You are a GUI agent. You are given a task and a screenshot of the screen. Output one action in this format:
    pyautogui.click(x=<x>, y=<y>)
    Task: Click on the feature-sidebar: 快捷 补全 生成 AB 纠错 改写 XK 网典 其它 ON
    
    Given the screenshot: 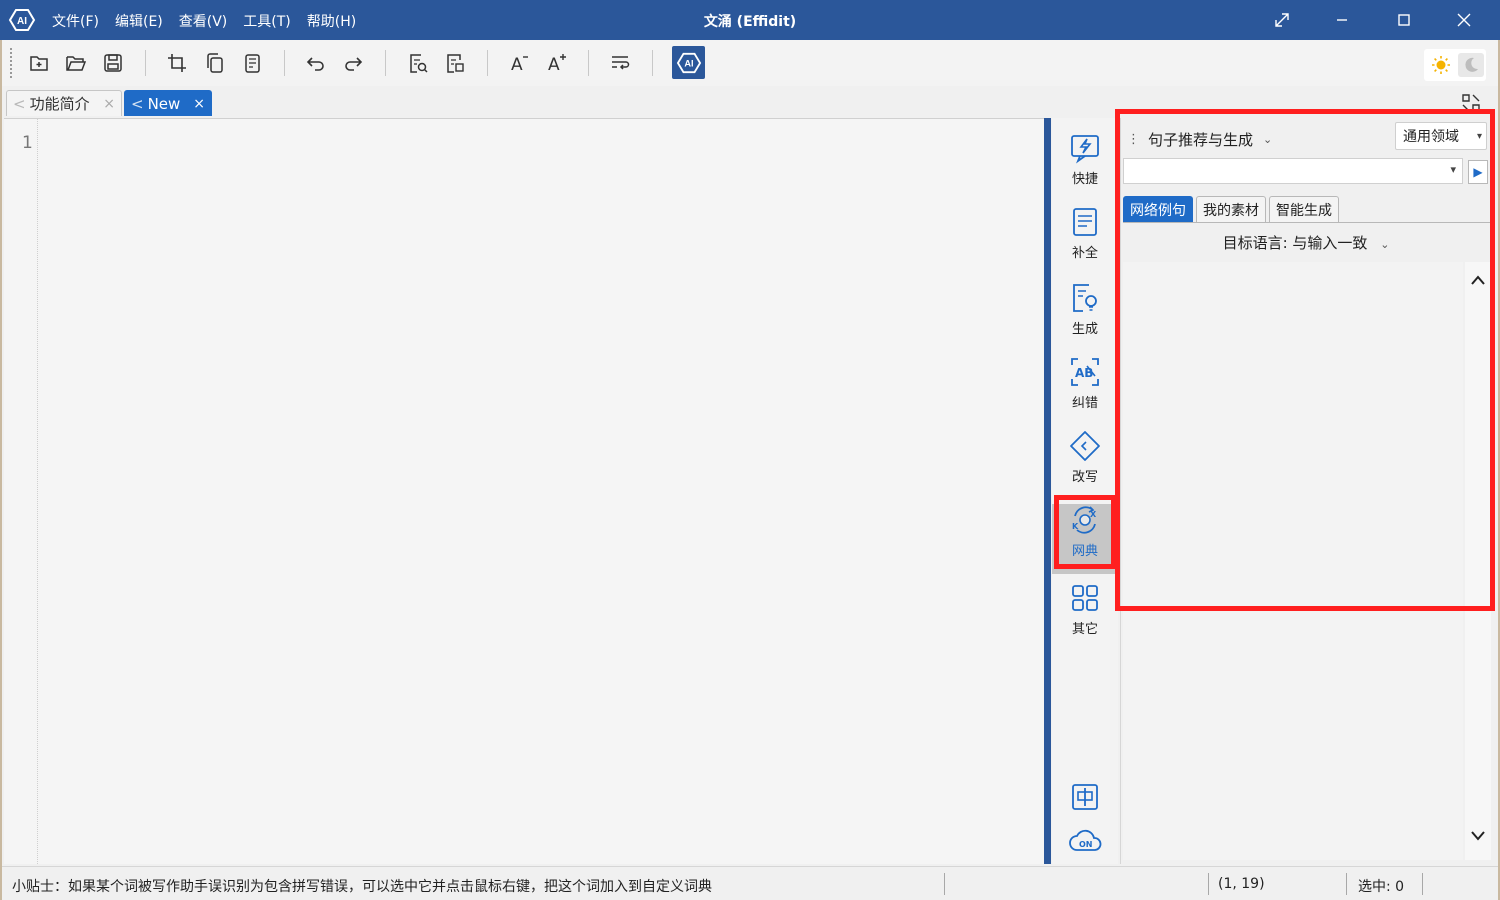 What is the action you would take?
    pyautogui.click(x=1085, y=491)
    